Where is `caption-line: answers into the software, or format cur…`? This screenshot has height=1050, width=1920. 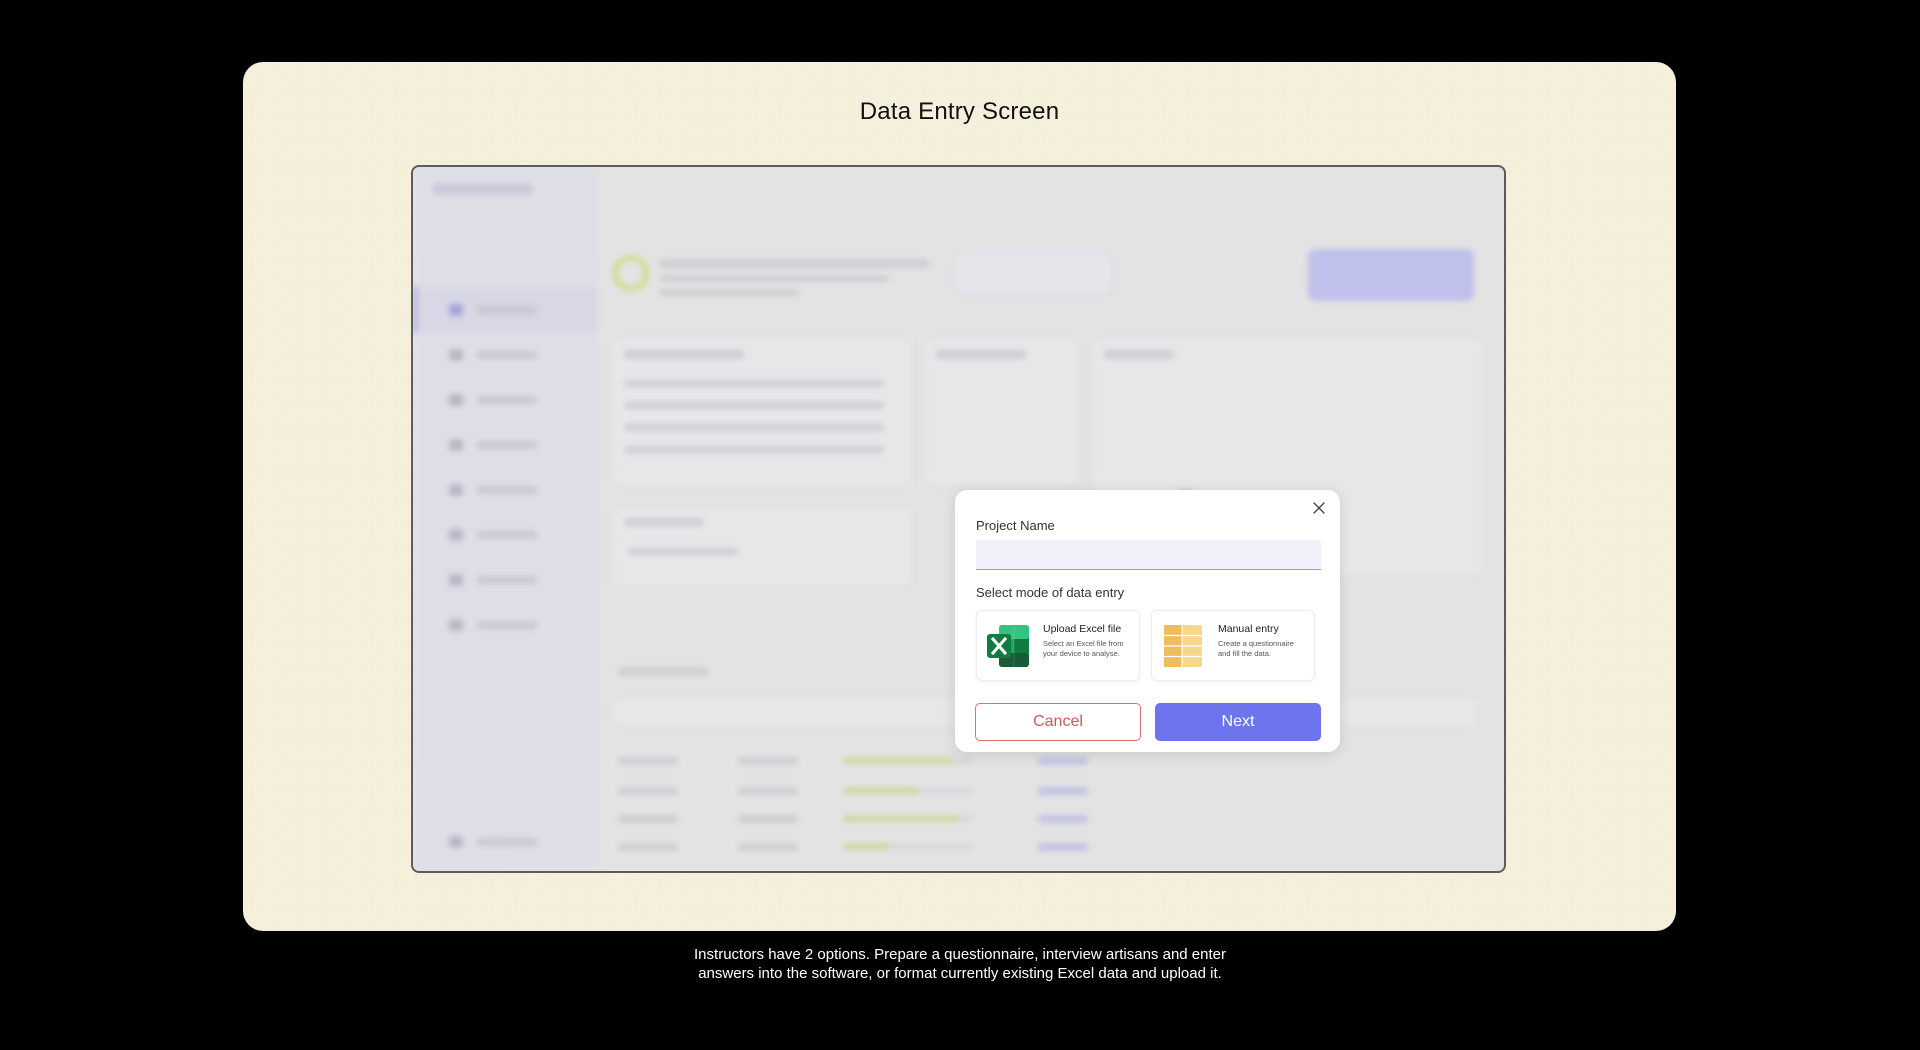 caption-line: answers into the software, or format cur… is located at coordinates (960, 973).